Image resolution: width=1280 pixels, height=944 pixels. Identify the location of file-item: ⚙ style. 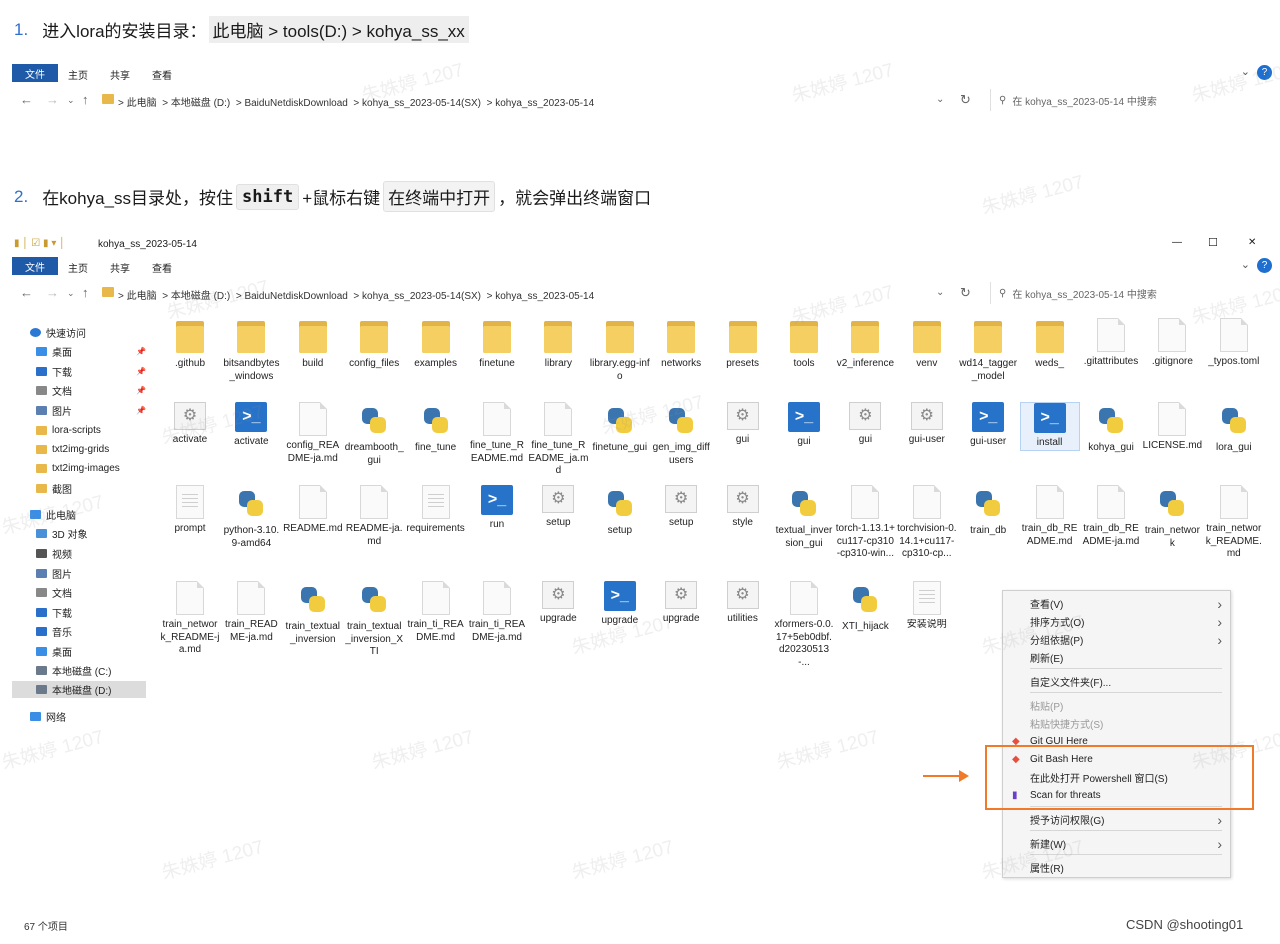
(743, 507).